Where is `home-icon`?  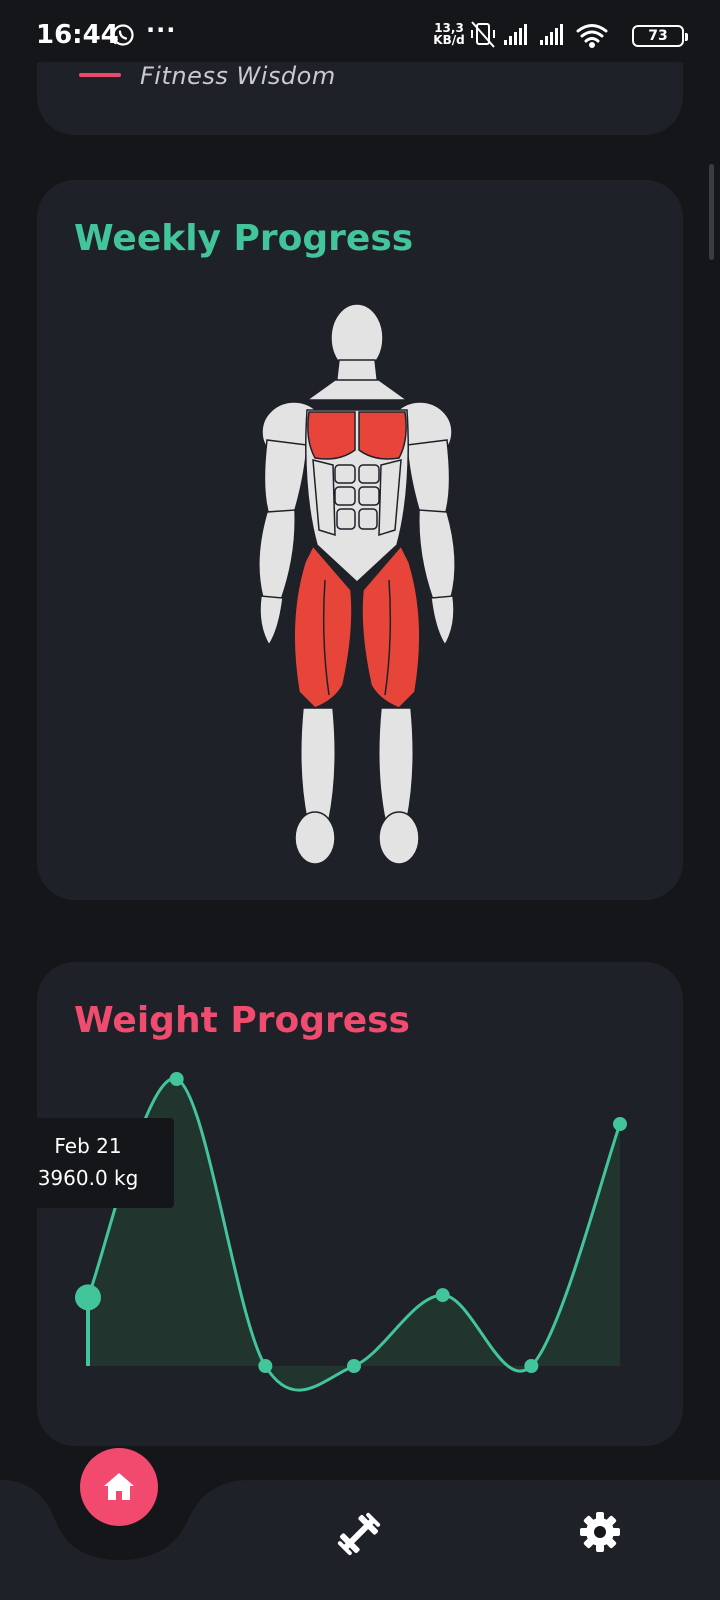
home-icon is located at coordinates (119, 1486).